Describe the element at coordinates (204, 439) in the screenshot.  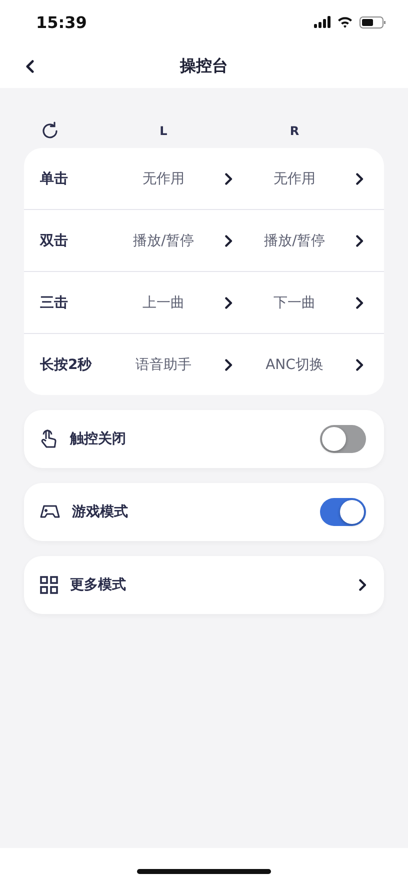
I see `setting-card: 触控关闭` at that location.